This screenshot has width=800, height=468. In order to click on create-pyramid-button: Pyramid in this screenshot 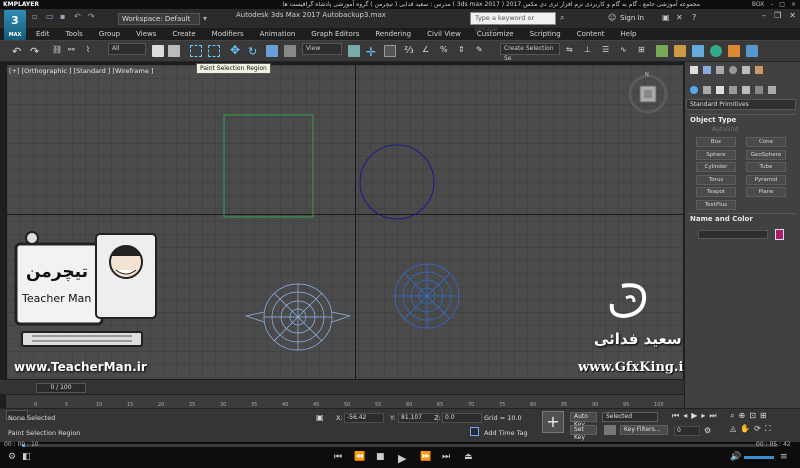, I will do `click(766, 179)`.